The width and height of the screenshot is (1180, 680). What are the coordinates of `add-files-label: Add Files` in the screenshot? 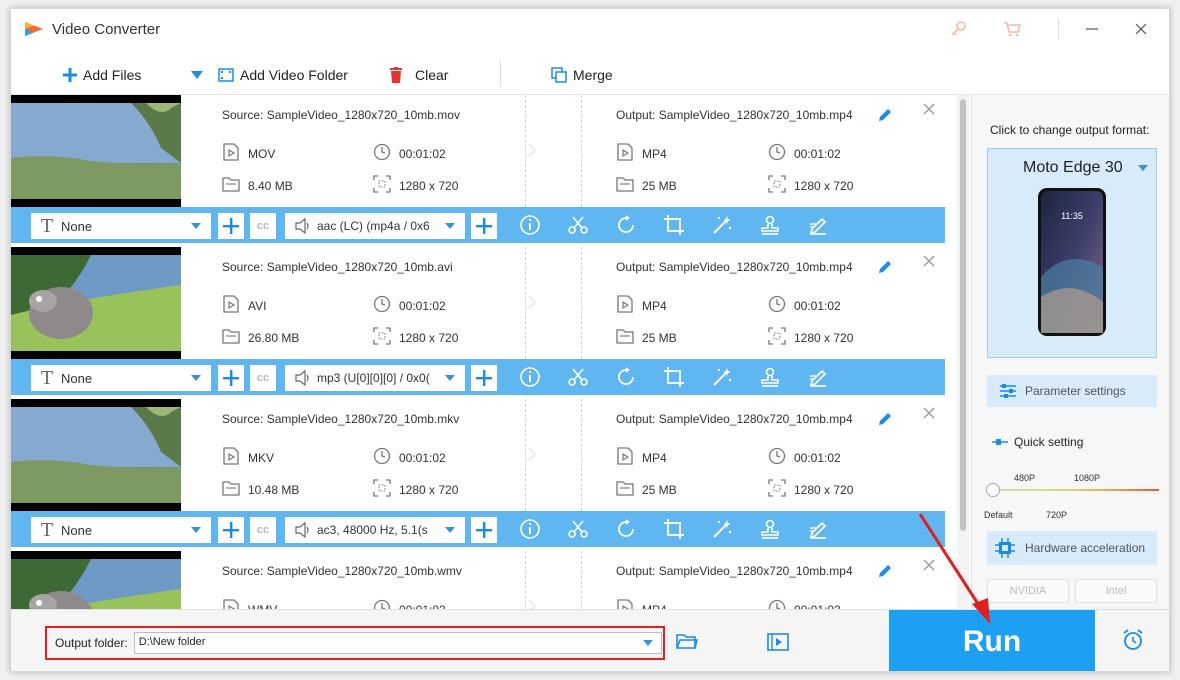 It's located at (112, 75).